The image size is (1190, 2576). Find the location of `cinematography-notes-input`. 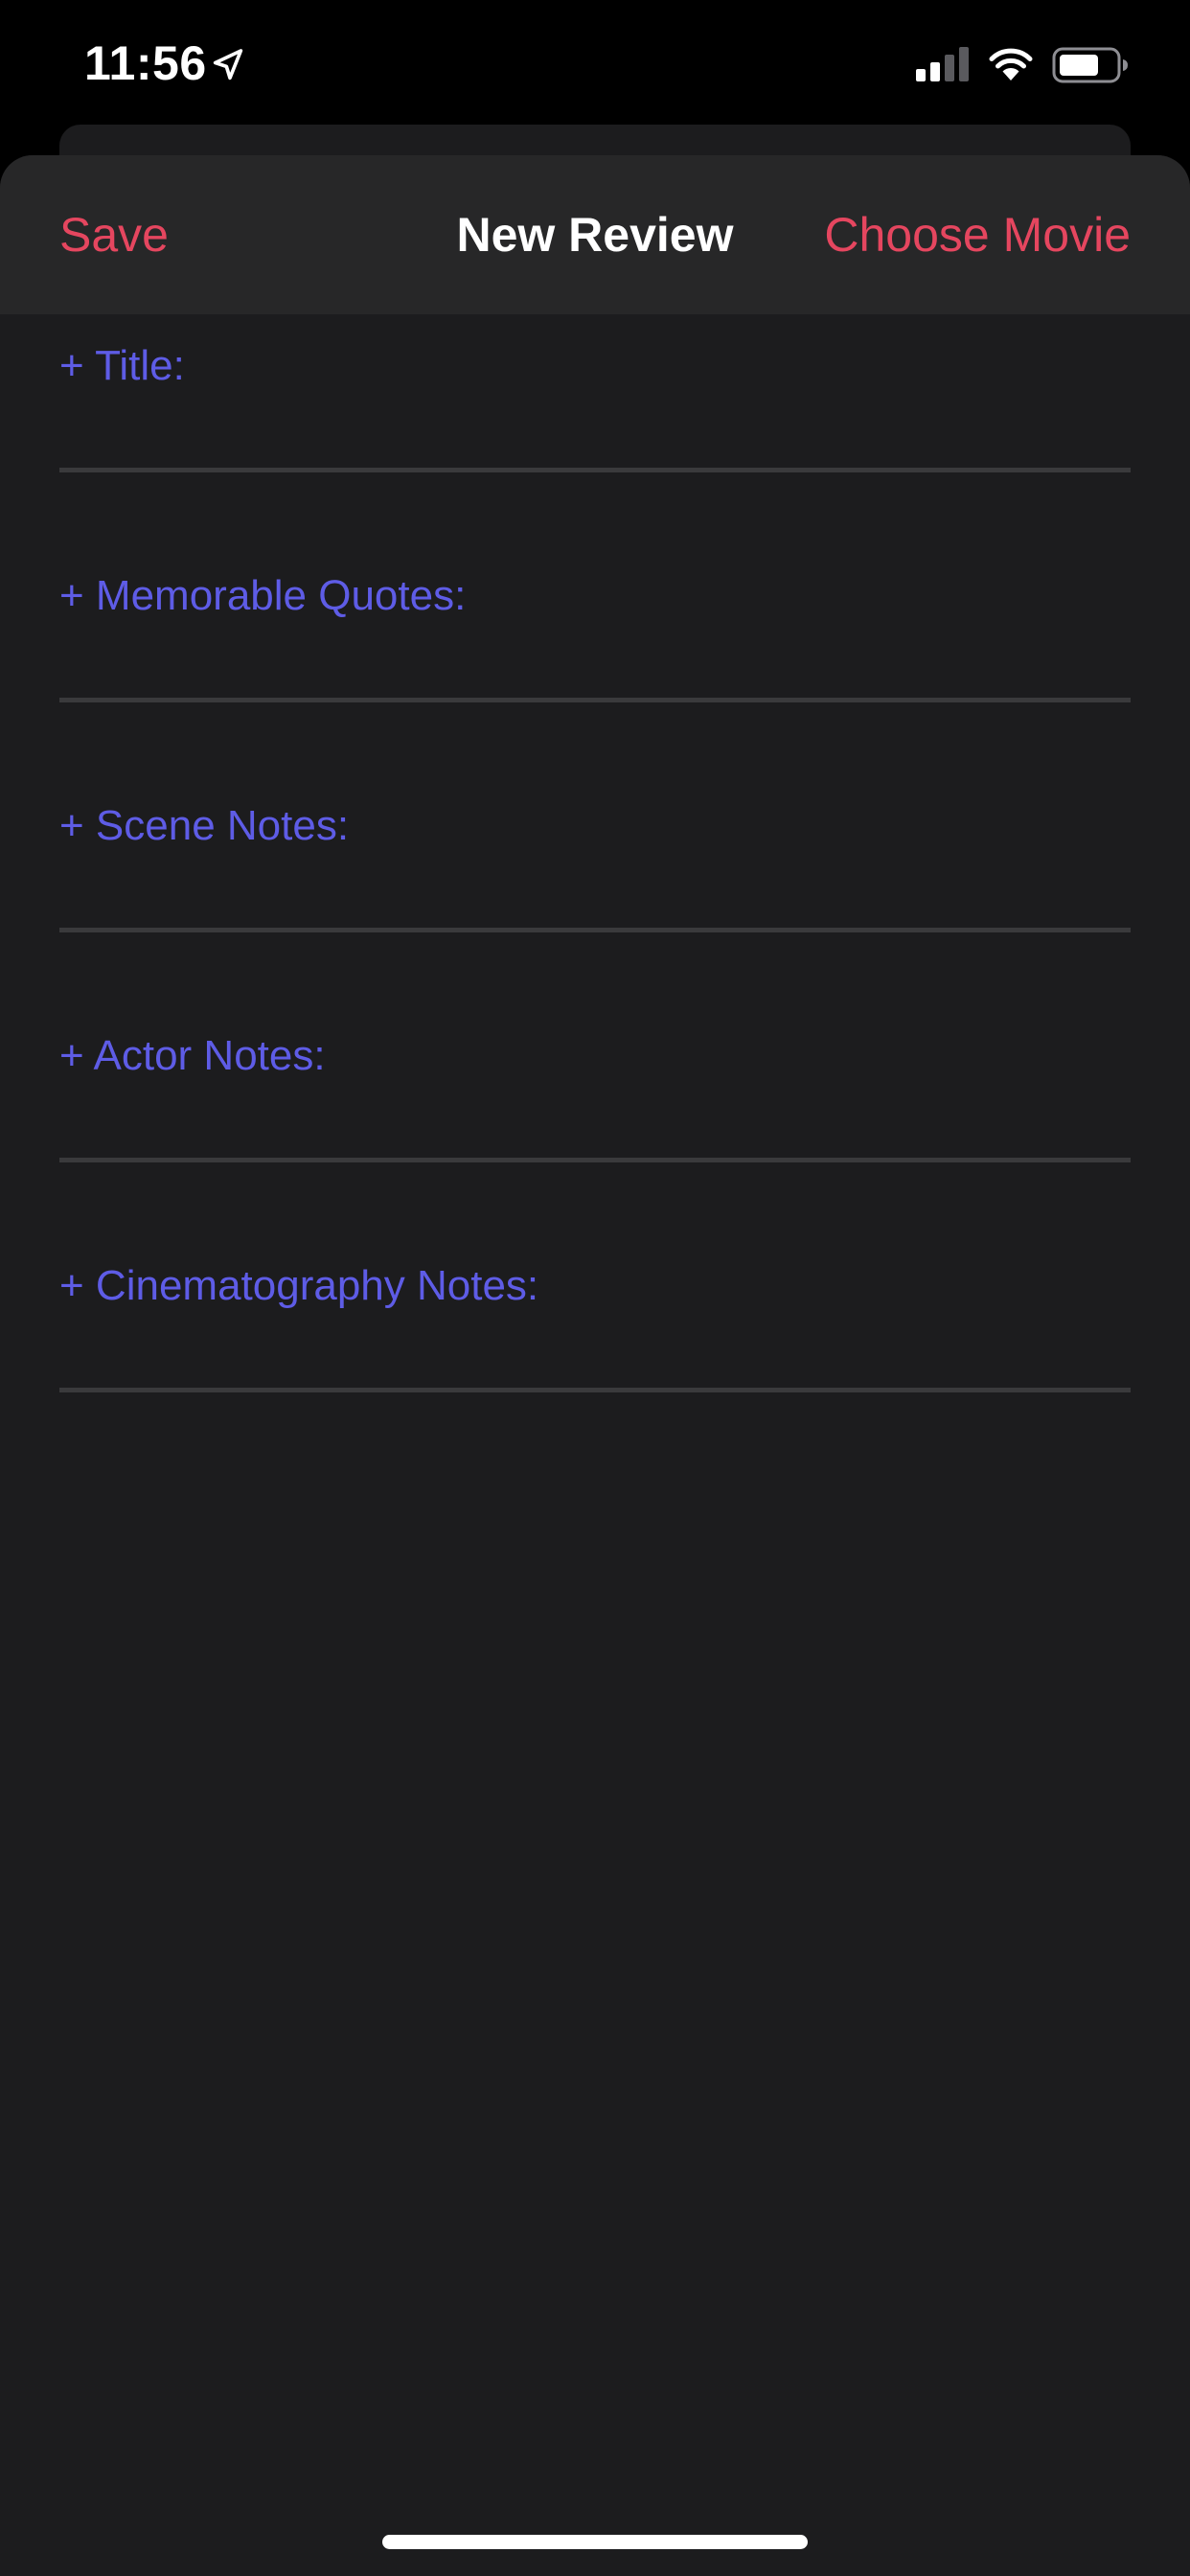

cinematography-notes-input is located at coordinates (595, 1351).